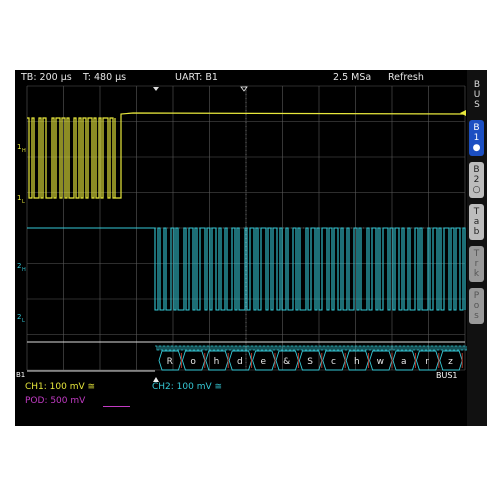 This screenshot has height=500, width=500. What do you see at coordinates (311, 348) in the screenshot?
I see `bus-bit-stream` at bounding box center [311, 348].